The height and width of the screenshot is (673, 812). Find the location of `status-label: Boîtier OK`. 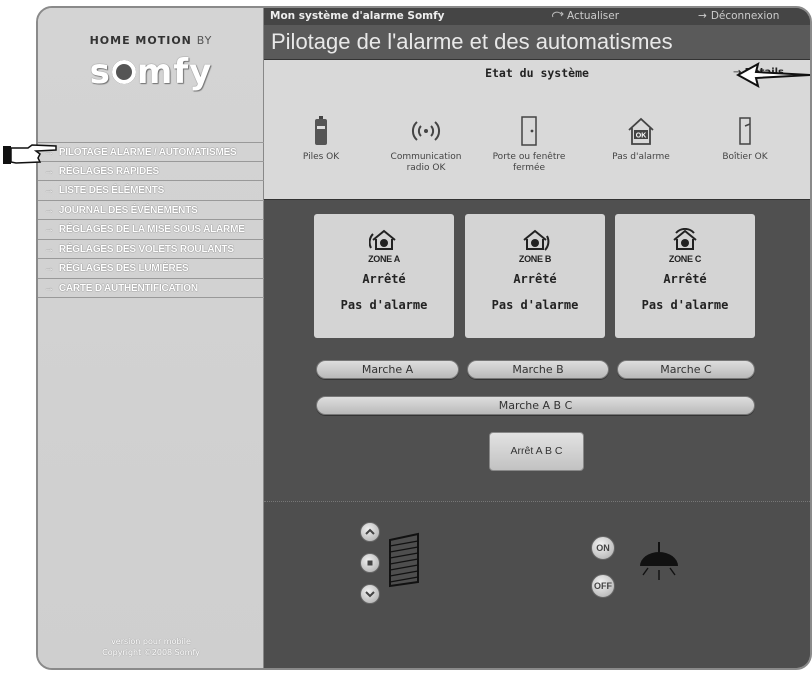

status-label: Boîtier OK is located at coordinates (745, 157).